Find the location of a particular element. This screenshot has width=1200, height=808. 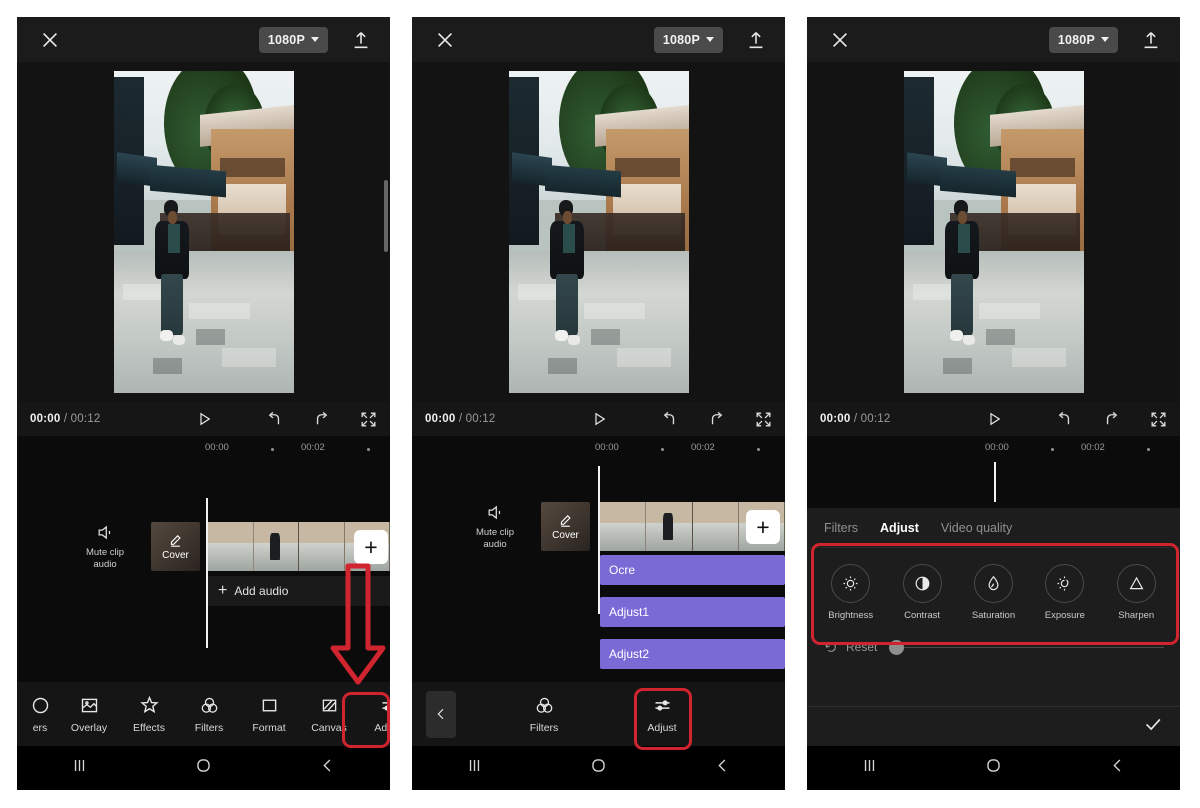

reset-button: Reset is located at coordinates (850, 647).